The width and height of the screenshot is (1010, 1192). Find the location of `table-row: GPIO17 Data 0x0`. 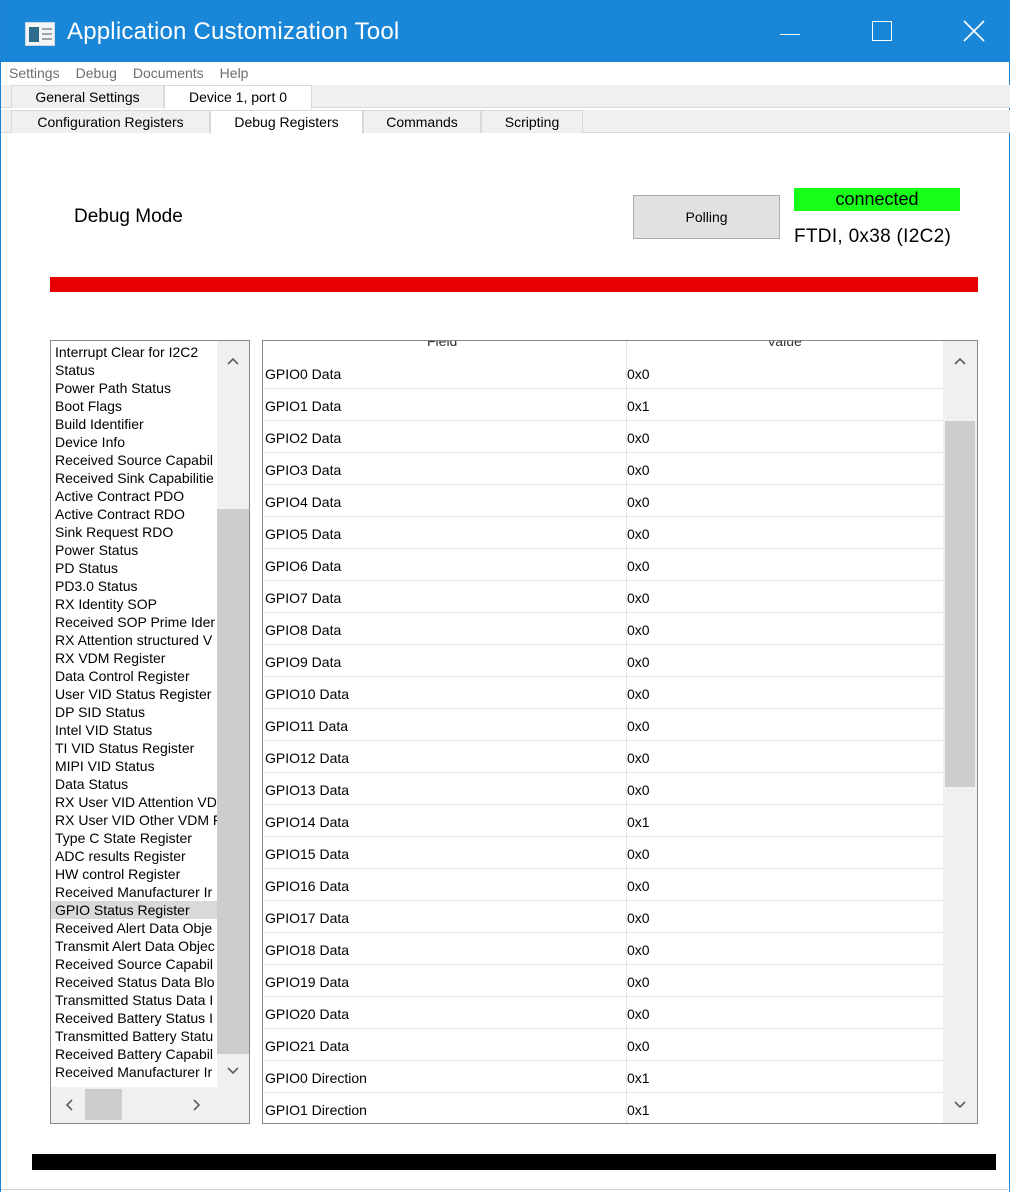

table-row: GPIO17 Data 0x0 is located at coordinates (603, 917).